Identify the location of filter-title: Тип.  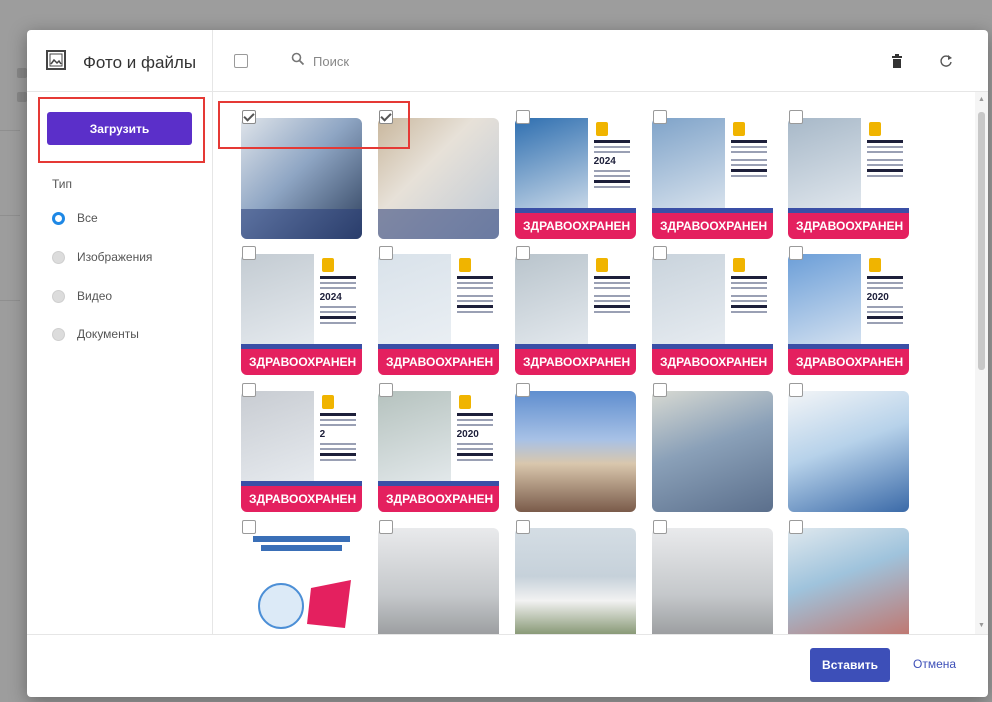
(62, 184).